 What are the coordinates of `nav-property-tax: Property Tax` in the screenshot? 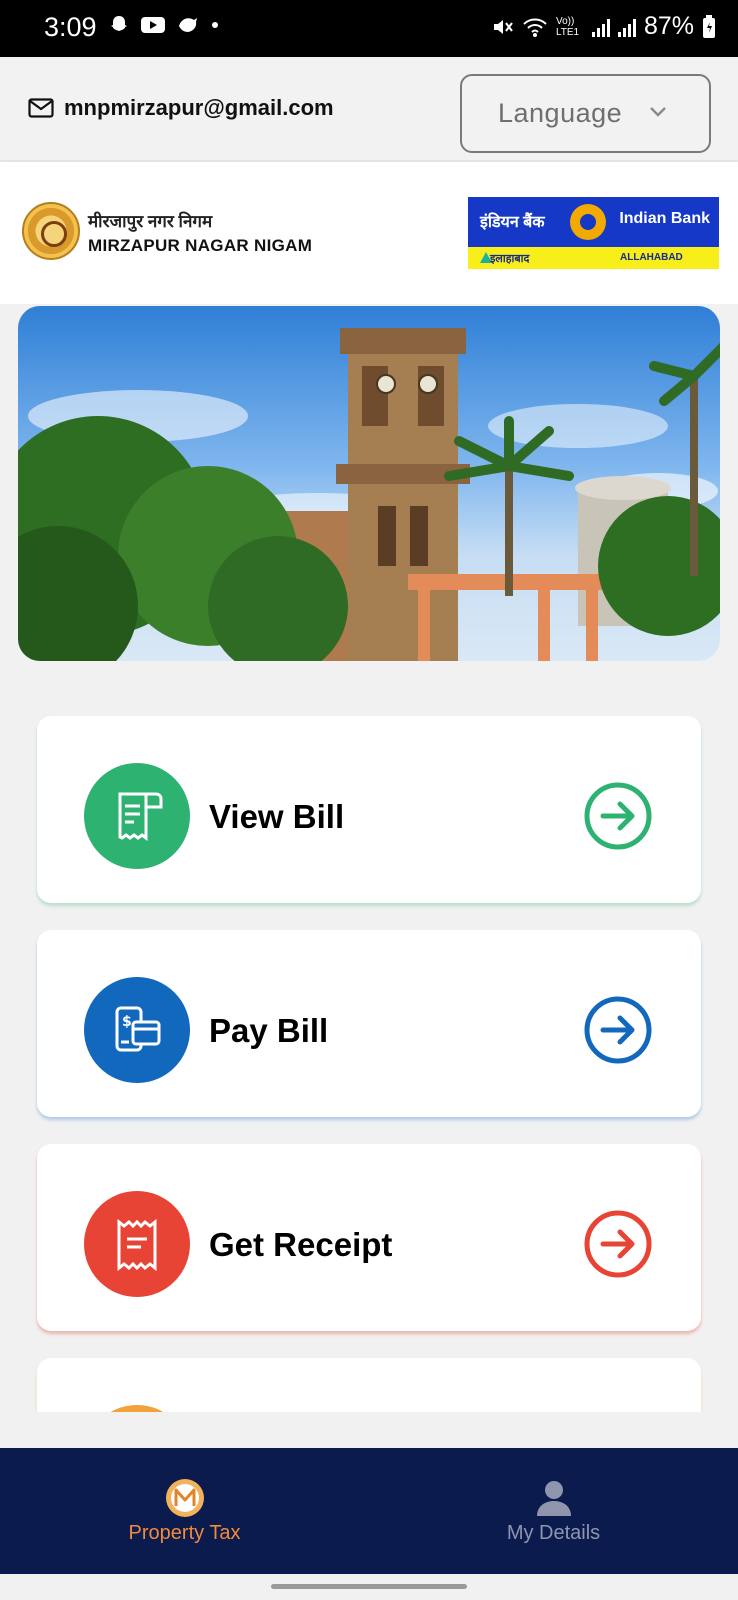 It's located at (184, 1511).